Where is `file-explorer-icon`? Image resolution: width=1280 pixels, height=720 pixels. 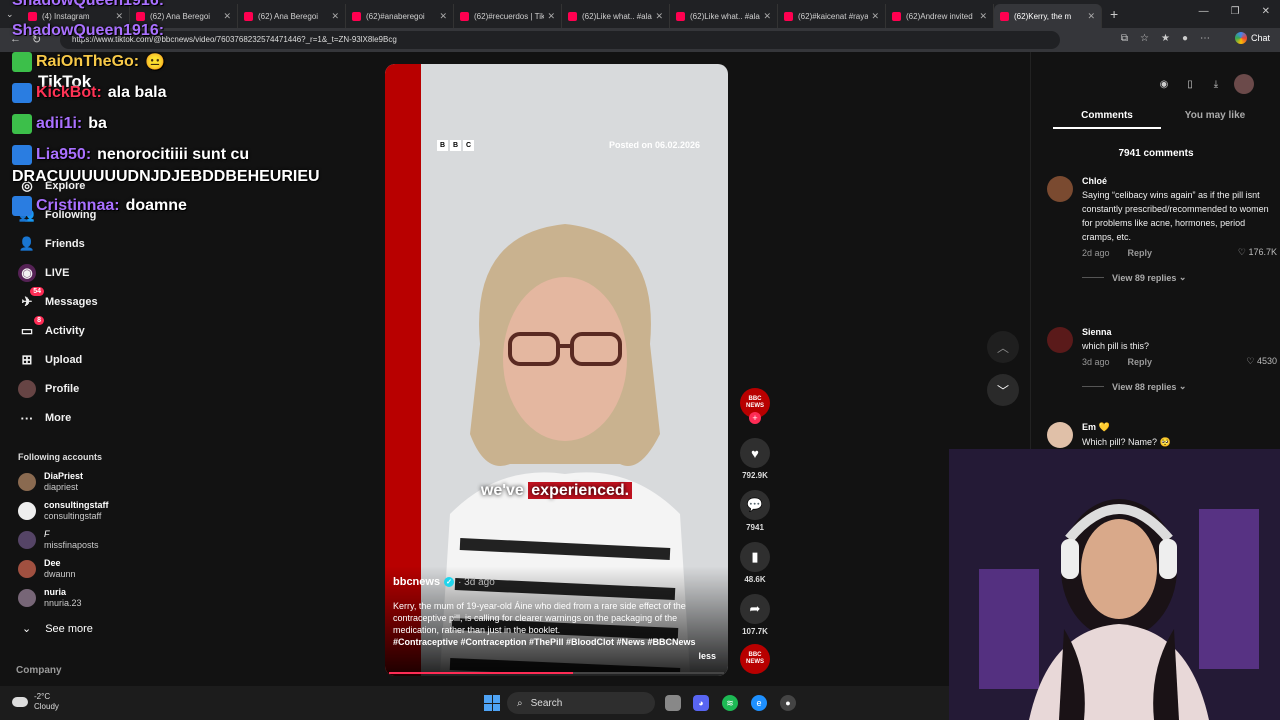
file-explorer-icon is located at coordinates (673, 703).